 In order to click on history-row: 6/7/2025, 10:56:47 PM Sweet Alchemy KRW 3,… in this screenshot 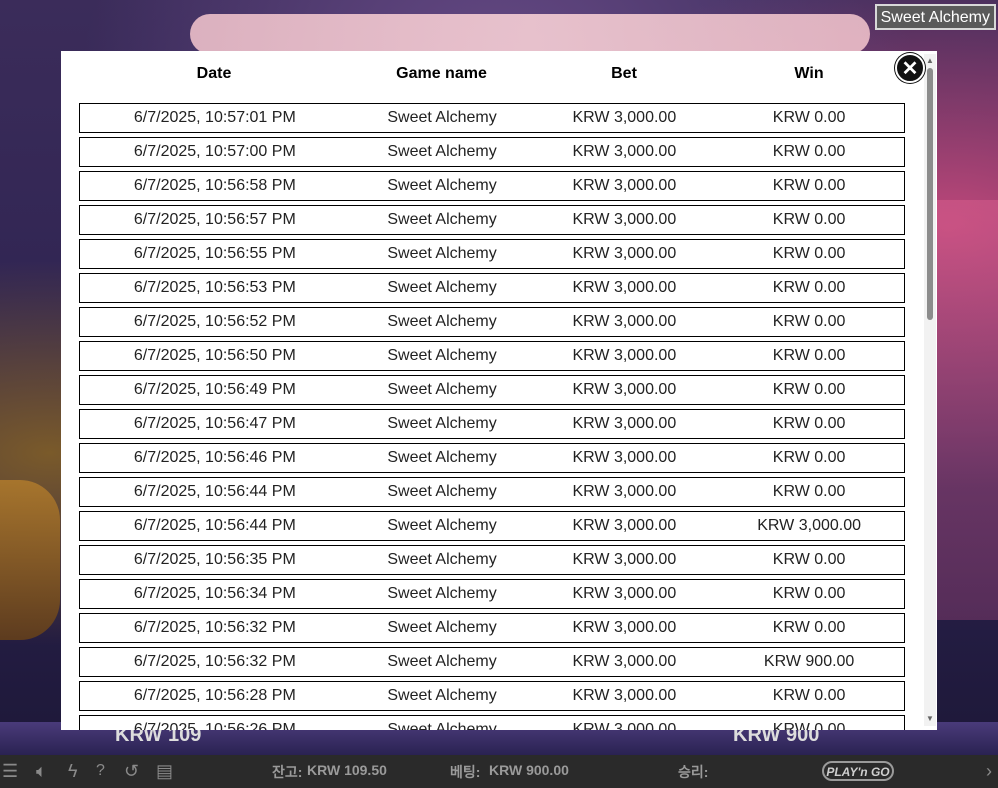, I will do `click(492, 424)`.